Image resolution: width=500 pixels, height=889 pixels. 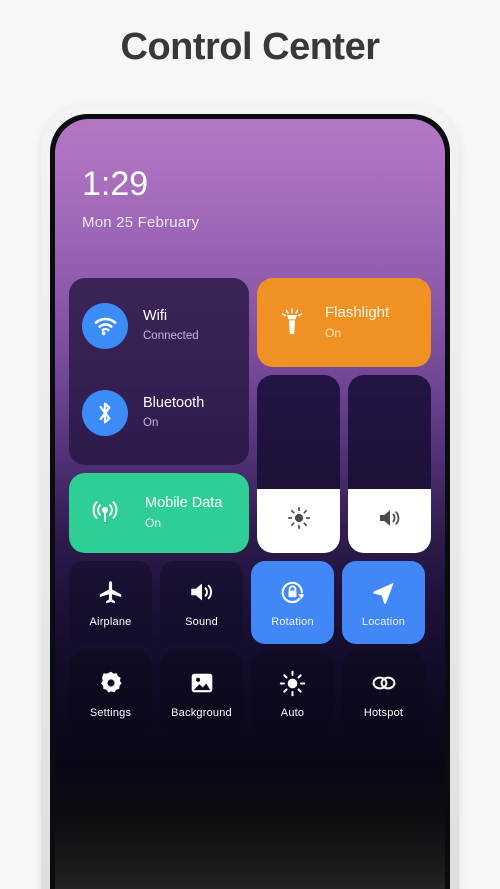 I want to click on tile-airplane: Airplane, so click(x=110, y=602).